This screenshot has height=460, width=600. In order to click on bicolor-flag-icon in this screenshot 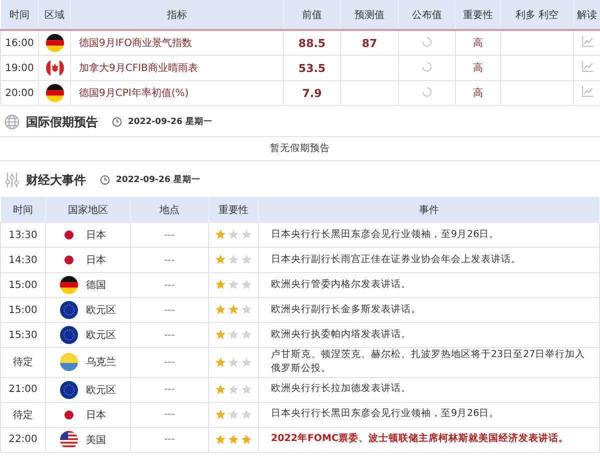, I will do `click(69, 362)`.